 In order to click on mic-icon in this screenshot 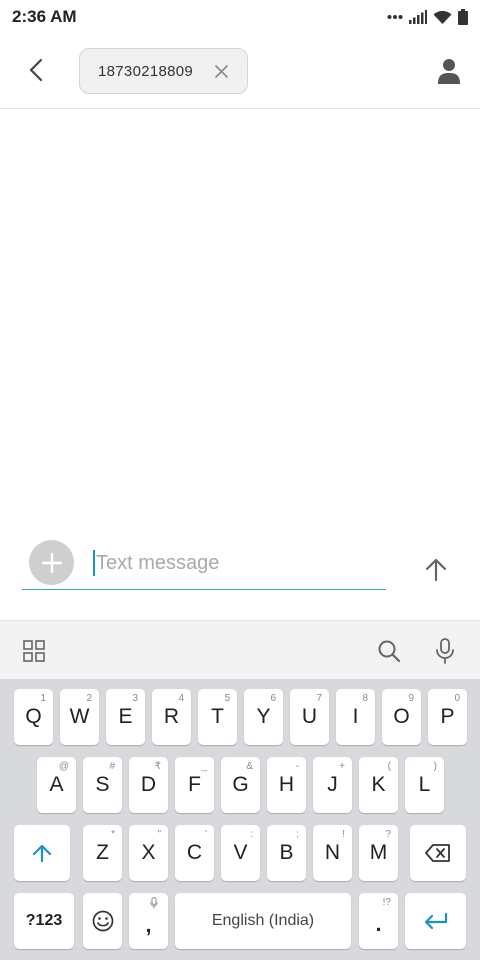, I will do `click(445, 651)`.